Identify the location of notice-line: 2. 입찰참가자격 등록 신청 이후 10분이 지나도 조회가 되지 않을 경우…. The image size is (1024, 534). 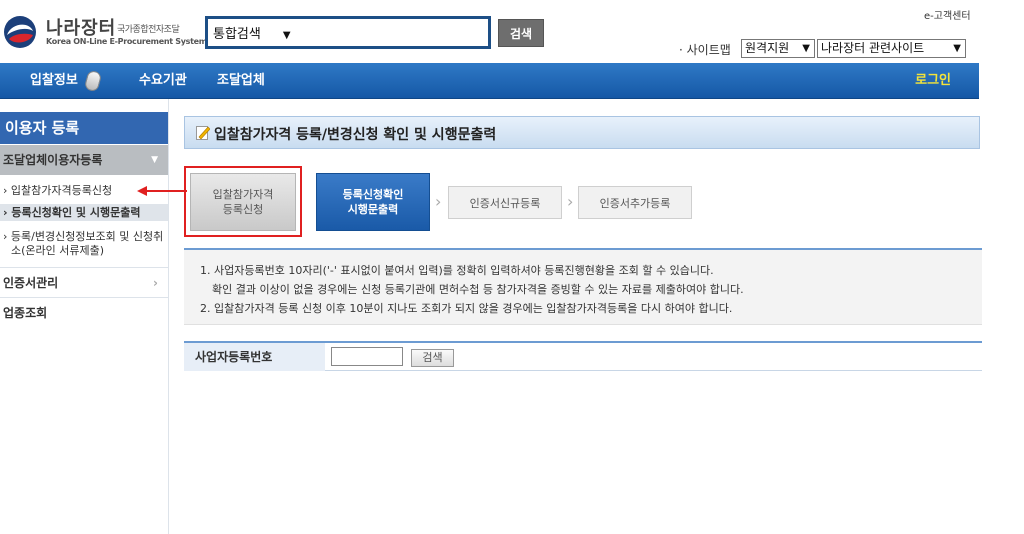
(466, 308).